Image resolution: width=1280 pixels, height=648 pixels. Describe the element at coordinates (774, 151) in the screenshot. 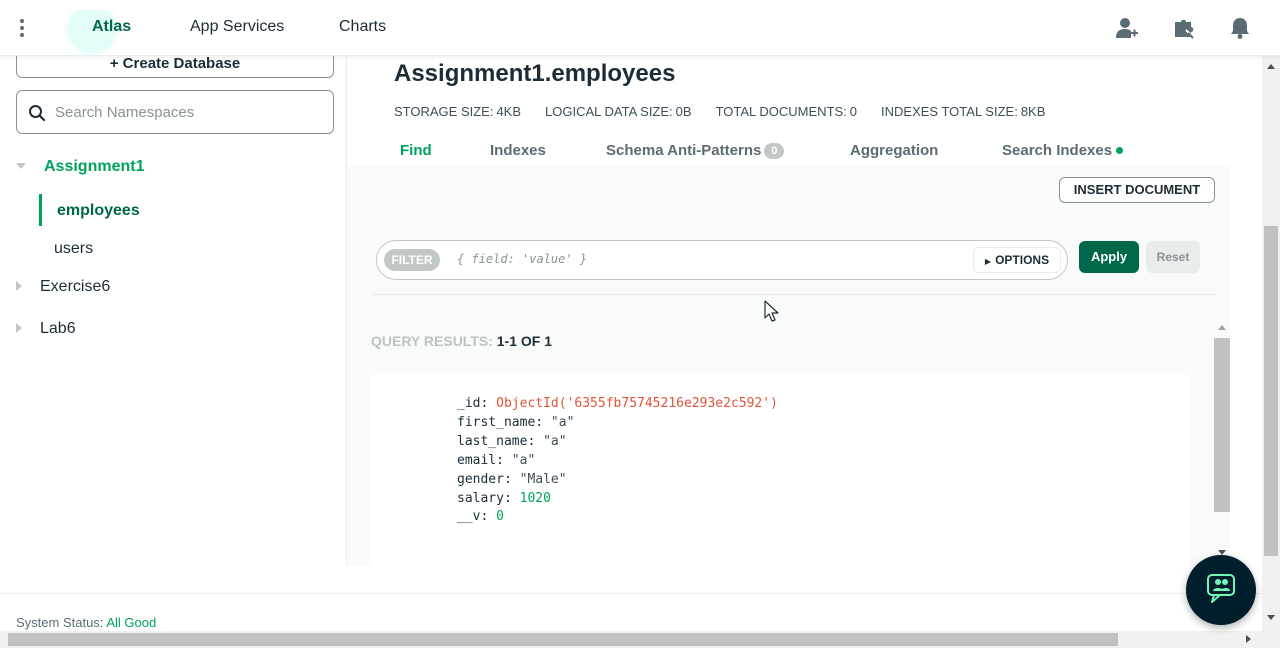

I see `anti-patterns-count-badge: 0` at that location.